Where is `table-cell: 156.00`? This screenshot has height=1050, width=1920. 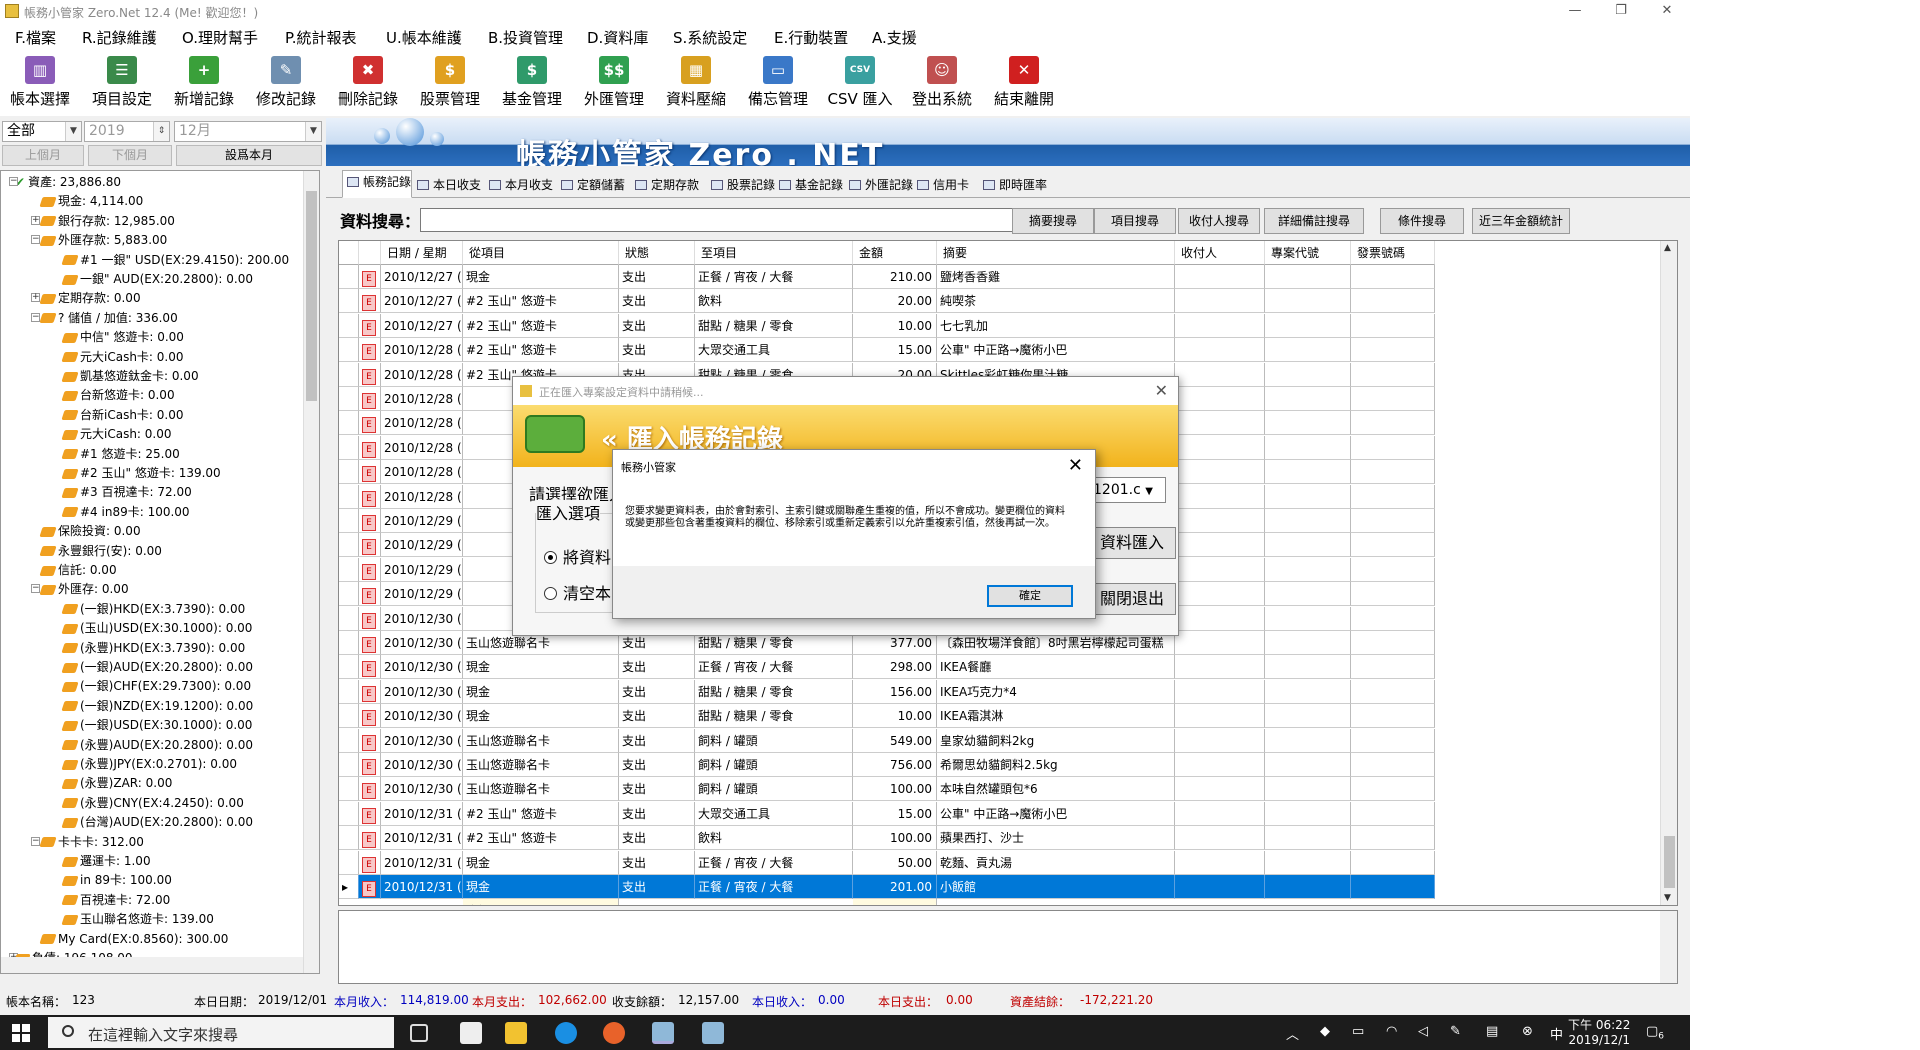 table-cell: 156.00 is located at coordinates (895, 691).